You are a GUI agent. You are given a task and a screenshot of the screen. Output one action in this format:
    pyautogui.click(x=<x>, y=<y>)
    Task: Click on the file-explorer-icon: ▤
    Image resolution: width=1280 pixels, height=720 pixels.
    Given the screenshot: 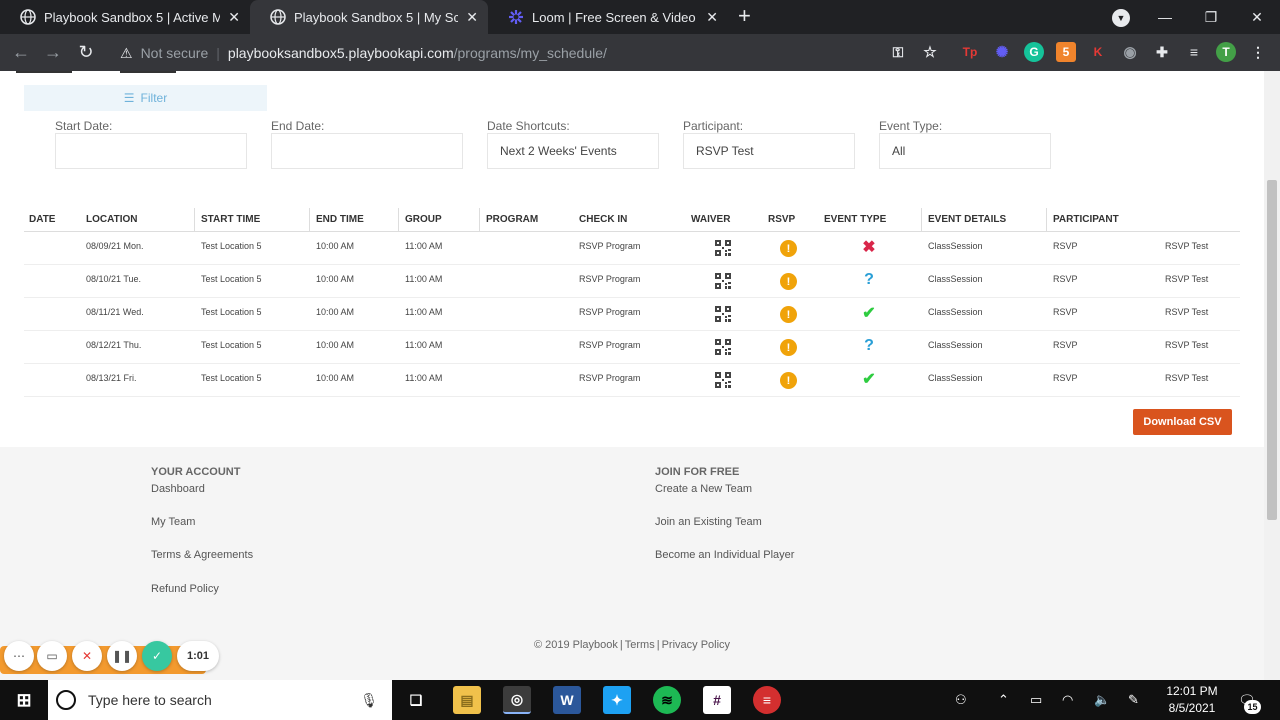 What is the action you would take?
    pyautogui.click(x=467, y=700)
    